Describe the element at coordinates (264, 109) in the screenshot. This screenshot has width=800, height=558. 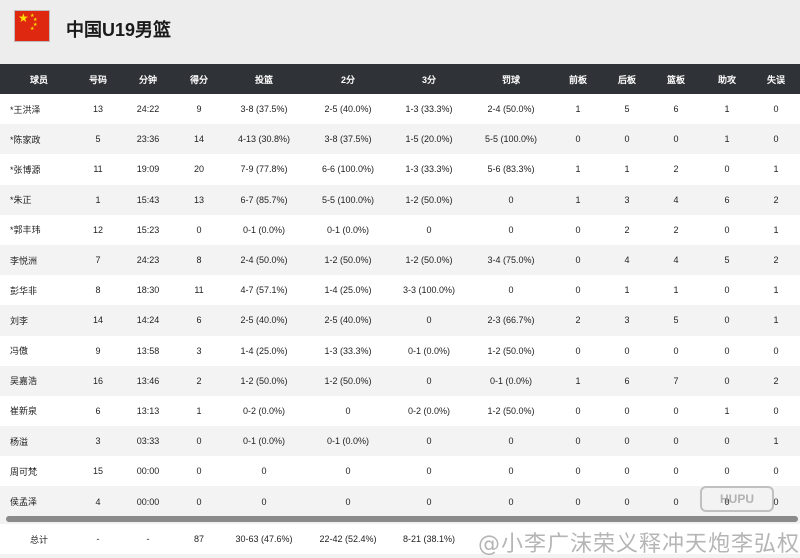
I see `stat-cell: 3-8 (37.5%)` at that location.